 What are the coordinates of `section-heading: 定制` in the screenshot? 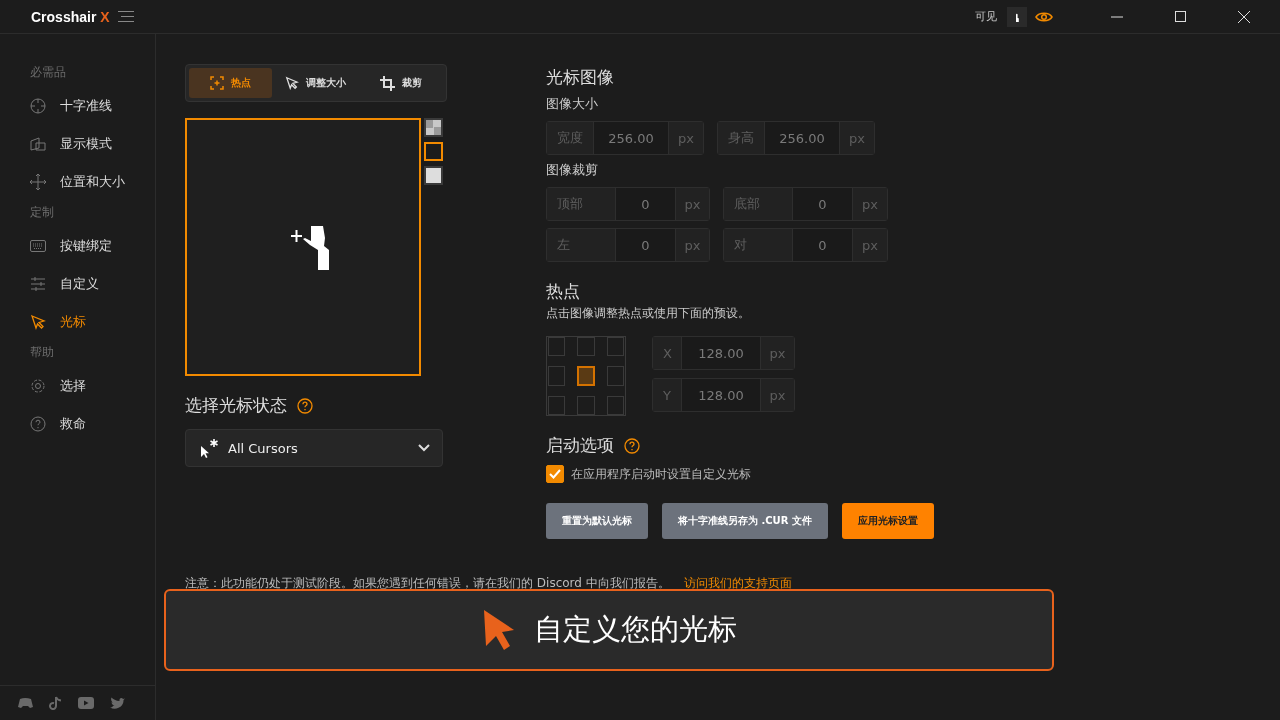 It's located at (42, 212).